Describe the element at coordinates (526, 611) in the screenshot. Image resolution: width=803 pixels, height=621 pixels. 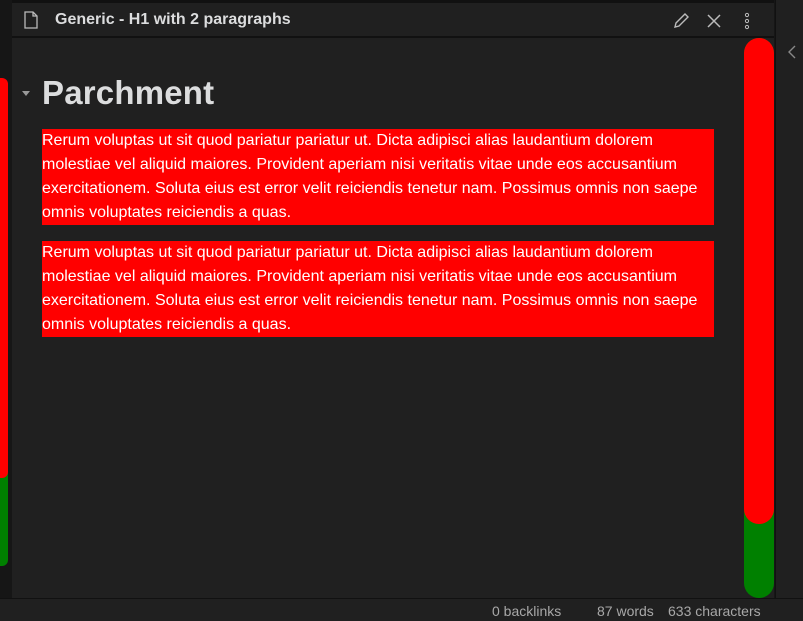
I see `status-backlinks: 0 backlinks` at that location.